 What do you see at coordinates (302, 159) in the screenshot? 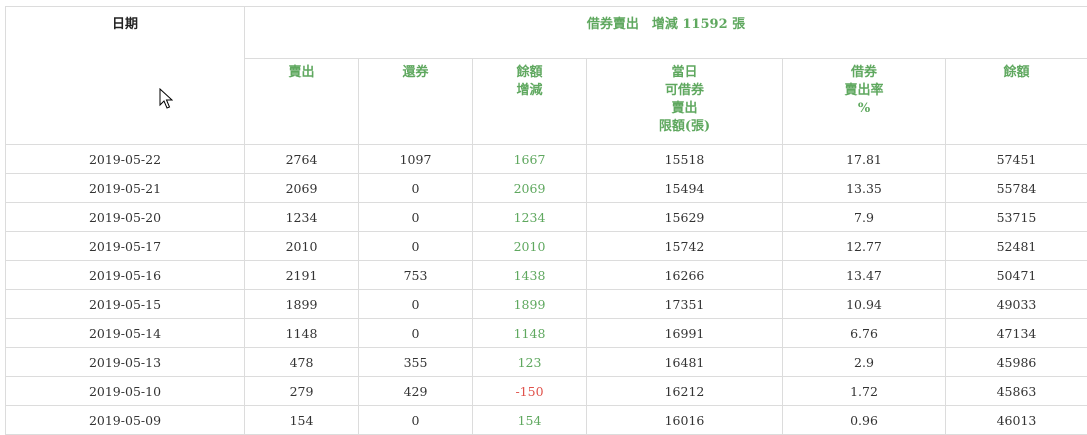
I see `cell-sell: 2764` at bounding box center [302, 159].